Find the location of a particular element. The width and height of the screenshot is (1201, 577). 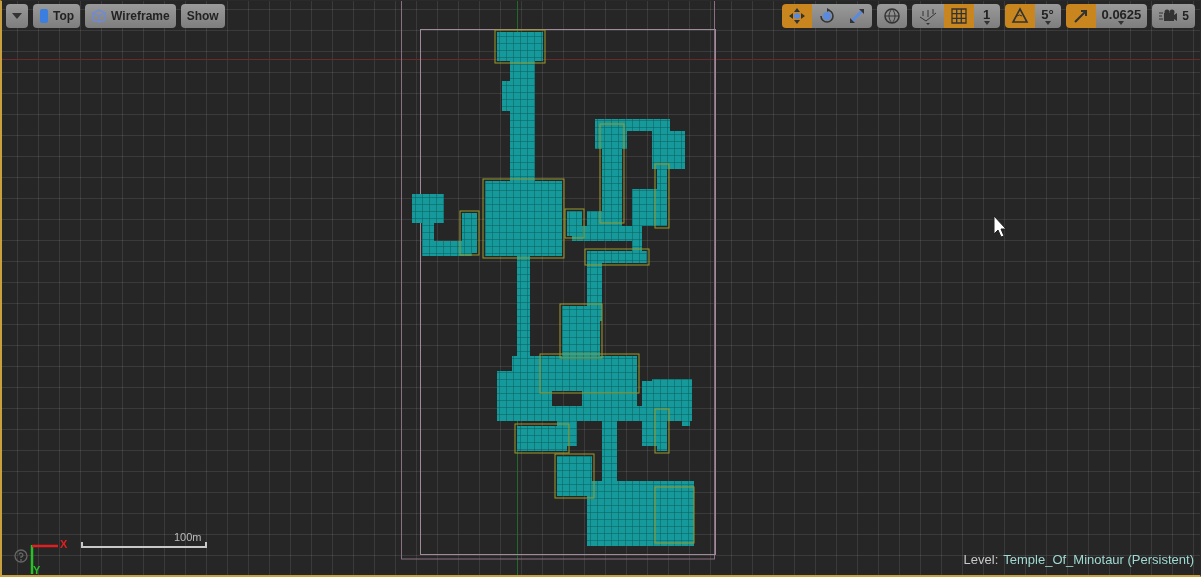

surface-snap-button is located at coordinates (927, 16).